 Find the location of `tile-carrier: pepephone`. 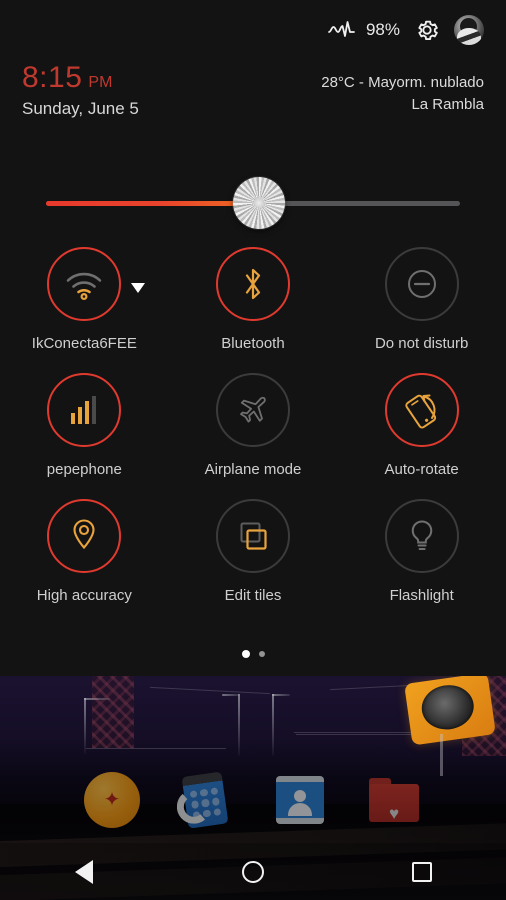

tile-carrier: pepephone is located at coordinates (84, 425).